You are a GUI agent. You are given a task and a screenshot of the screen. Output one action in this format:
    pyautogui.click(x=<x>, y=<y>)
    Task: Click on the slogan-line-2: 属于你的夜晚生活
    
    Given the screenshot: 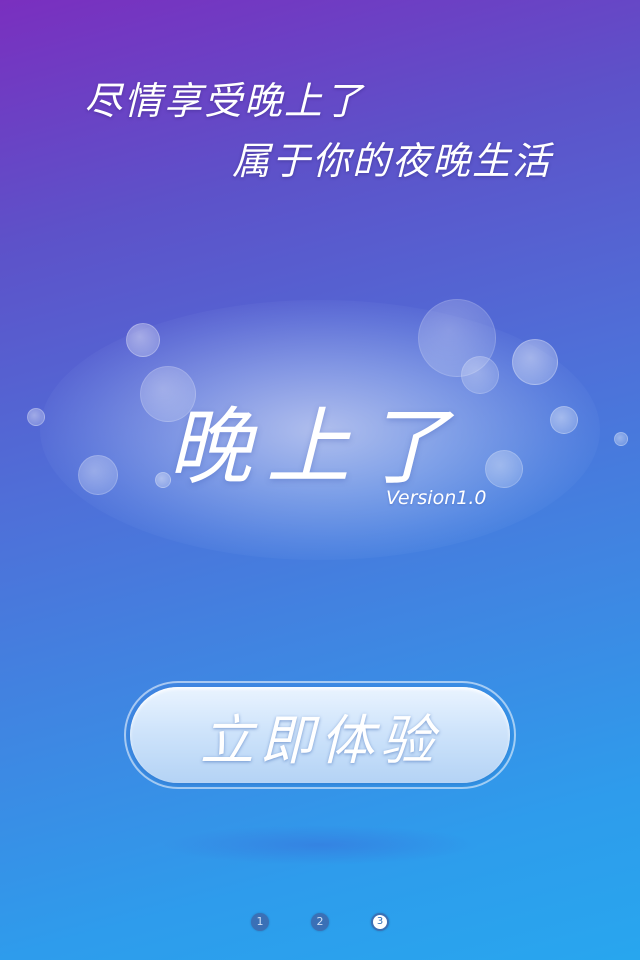 What is the action you would take?
    pyautogui.click(x=392, y=161)
    